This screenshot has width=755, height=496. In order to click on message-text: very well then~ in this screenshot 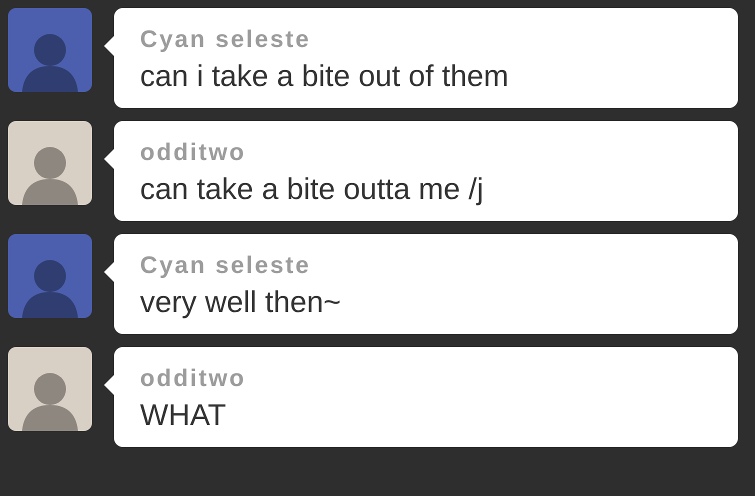, I will do `click(241, 303)`.